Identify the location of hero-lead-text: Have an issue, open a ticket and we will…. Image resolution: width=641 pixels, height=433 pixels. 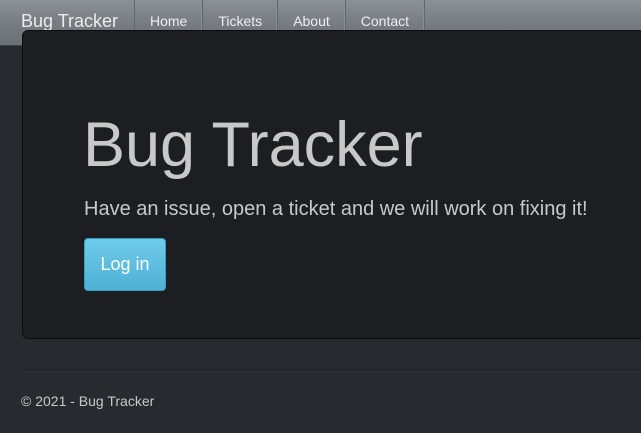
(336, 209).